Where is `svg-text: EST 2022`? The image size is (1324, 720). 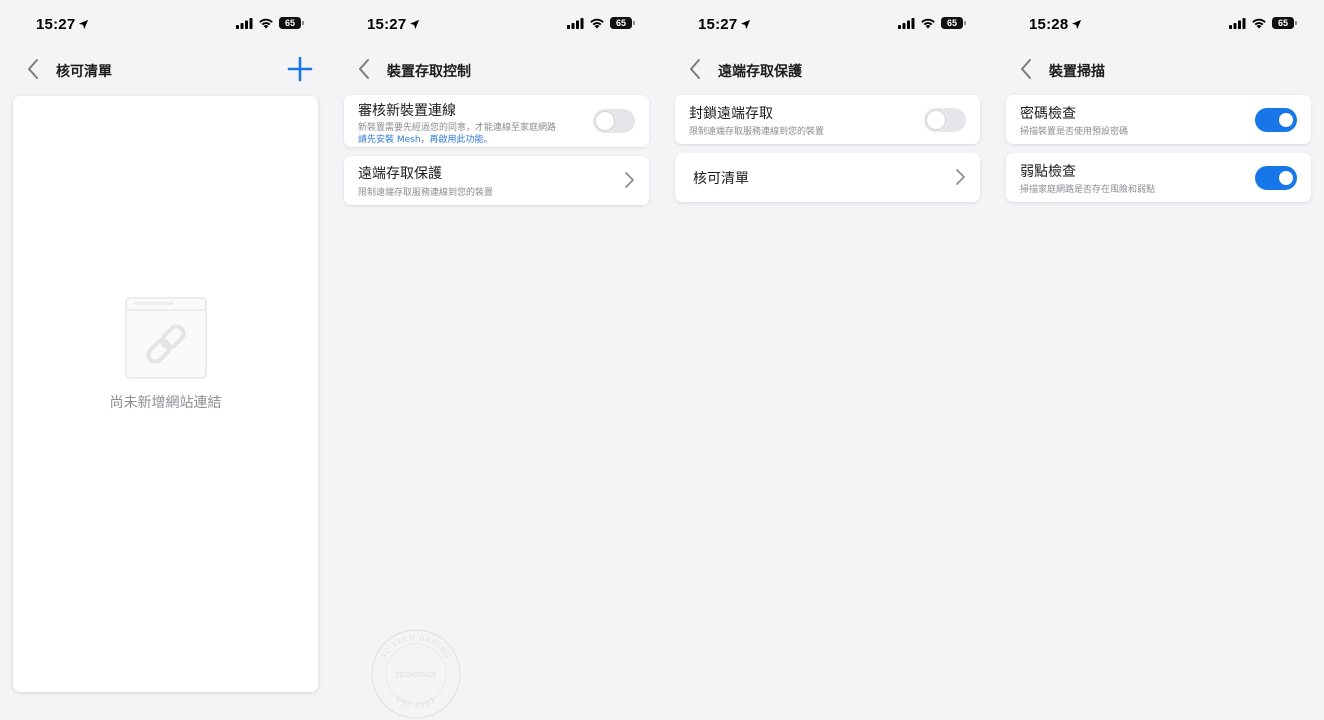
svg-text: EST 2022 is located at coordinates (416, 702).